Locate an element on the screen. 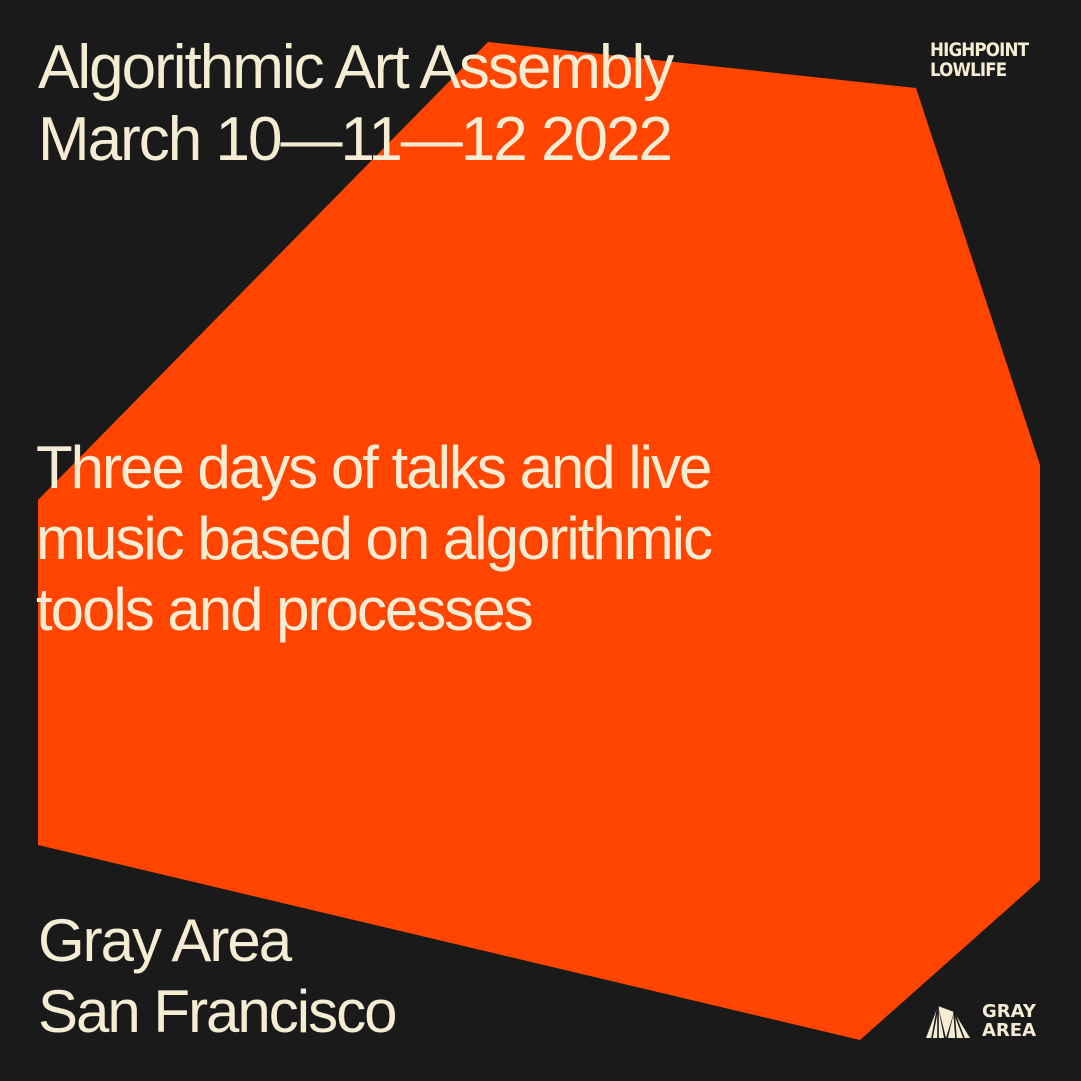  wordmark-line-area: AREA is located at coordinates (1009, 1030).